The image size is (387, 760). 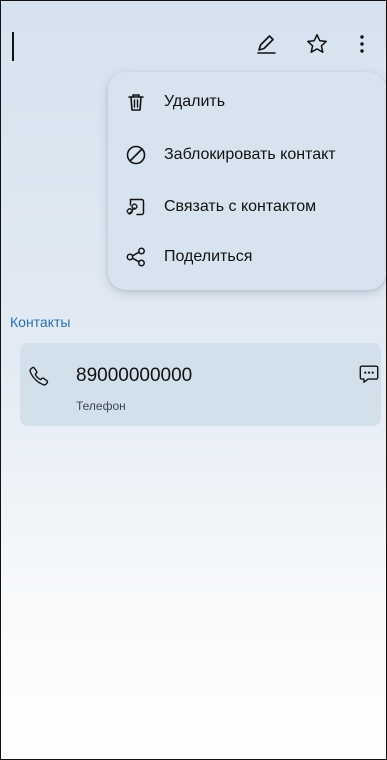 I want to click on more-vertical-icon, so click(x=362, y=44).